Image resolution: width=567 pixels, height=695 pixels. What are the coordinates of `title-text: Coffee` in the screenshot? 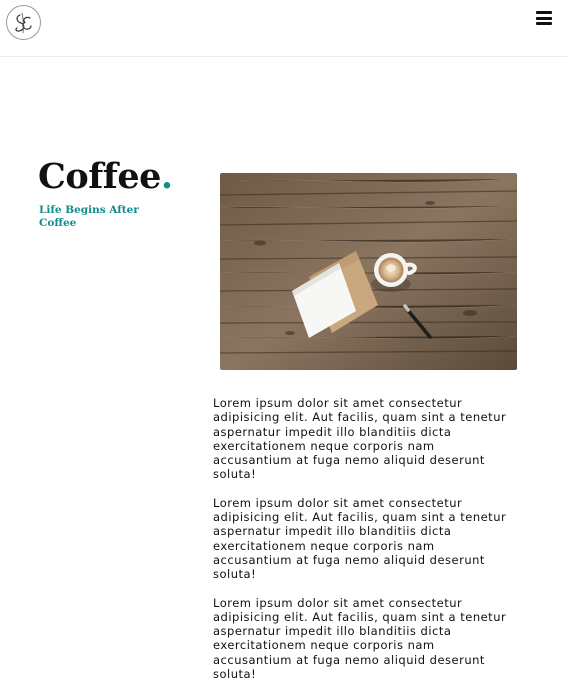 It's located at (99, 176).